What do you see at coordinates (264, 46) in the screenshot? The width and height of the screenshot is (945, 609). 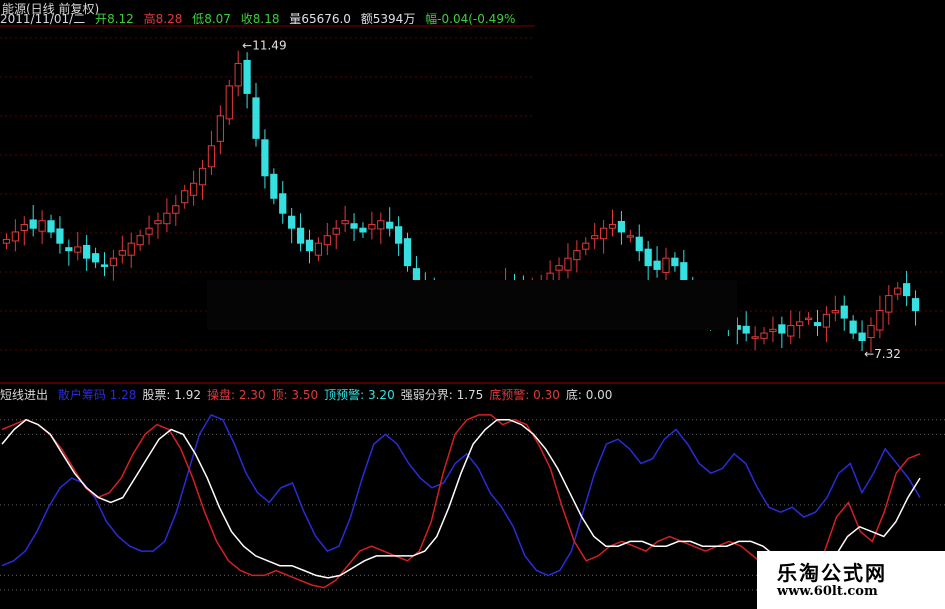 I see `high-price-label: ←11.49` at bounding box center [264, 46].